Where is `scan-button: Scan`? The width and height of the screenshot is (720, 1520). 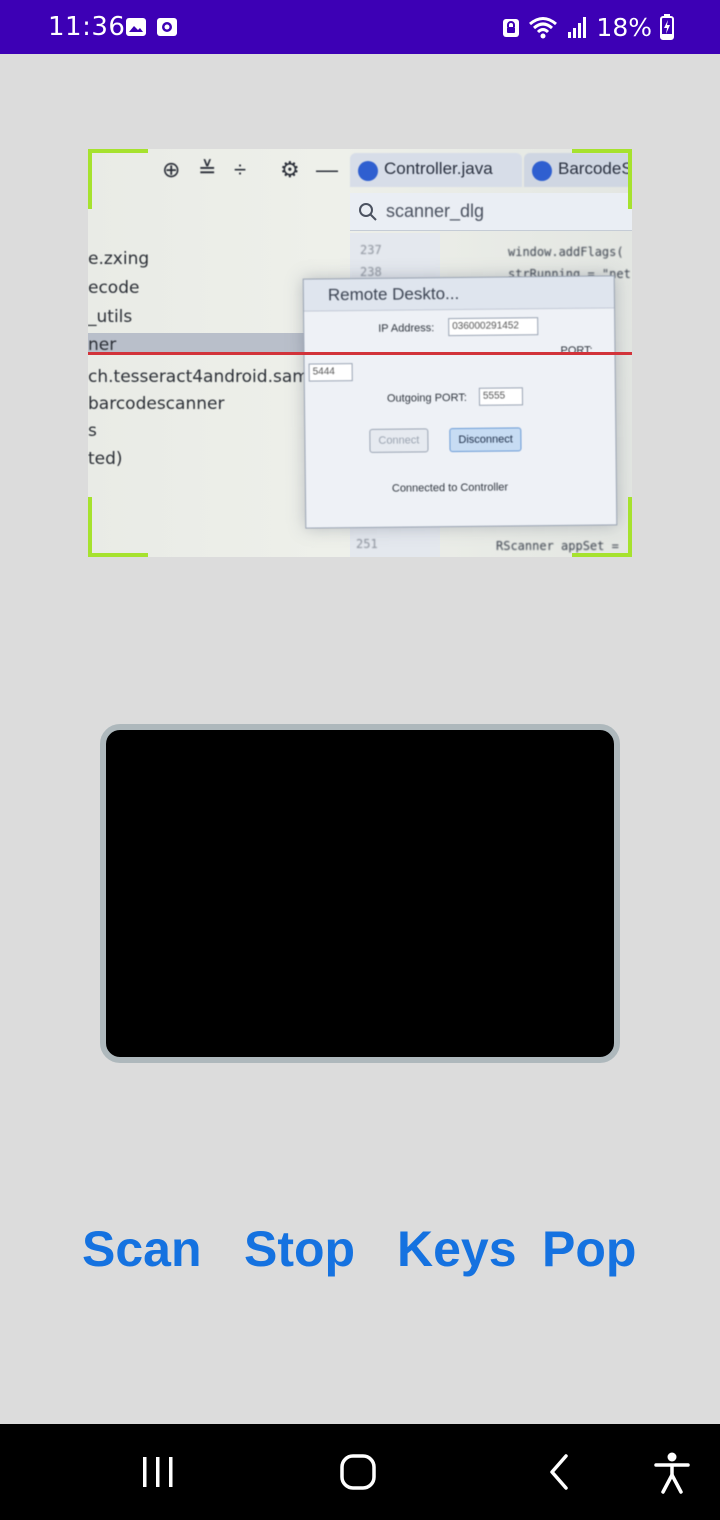 scan-button: Scan is located at coordinates (142, 1249).